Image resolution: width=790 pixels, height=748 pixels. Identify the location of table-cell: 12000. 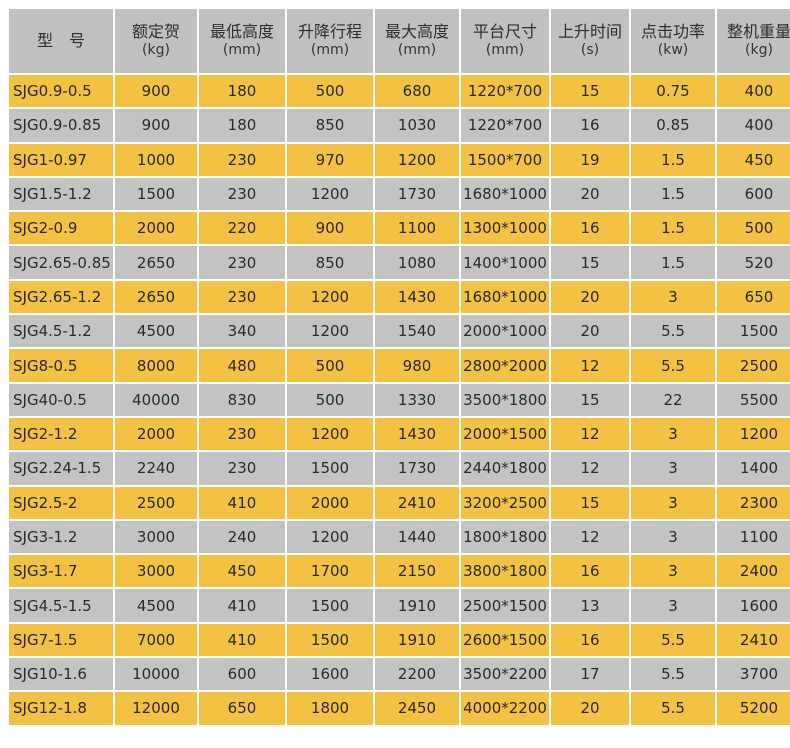
(156, 708).